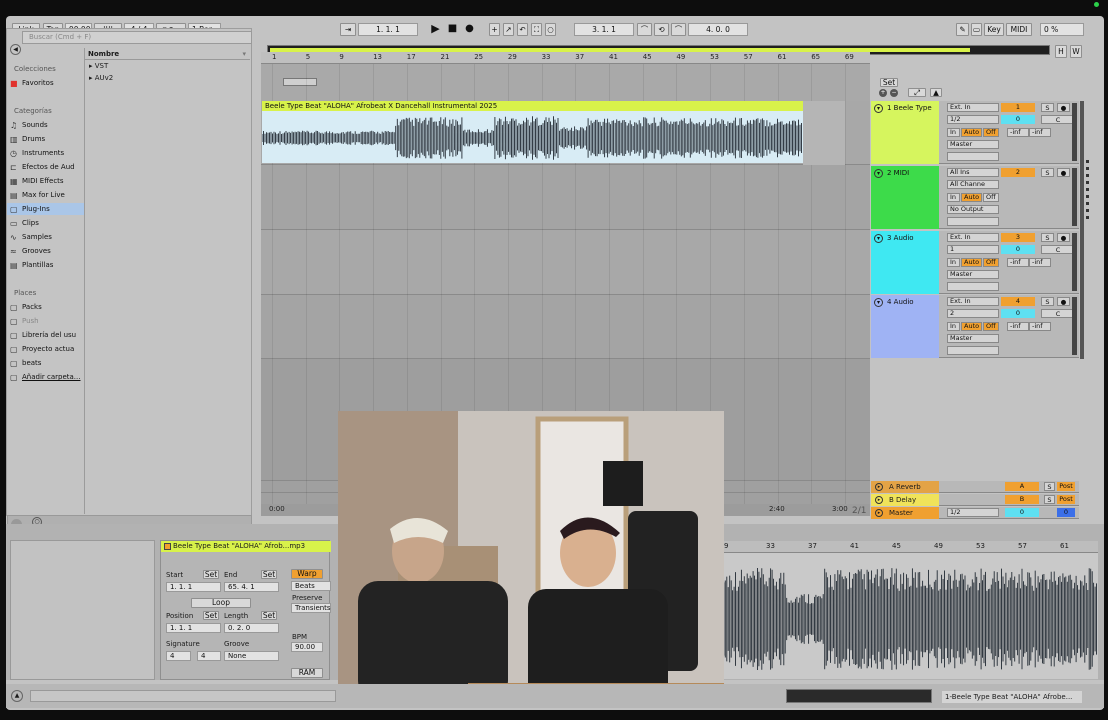 This screenshot has width=1108, height=720. What do you see at coordinates (348, 29) in the screenshot?
I see `follow-icon: ⇥` at bounding box center [348, 29].